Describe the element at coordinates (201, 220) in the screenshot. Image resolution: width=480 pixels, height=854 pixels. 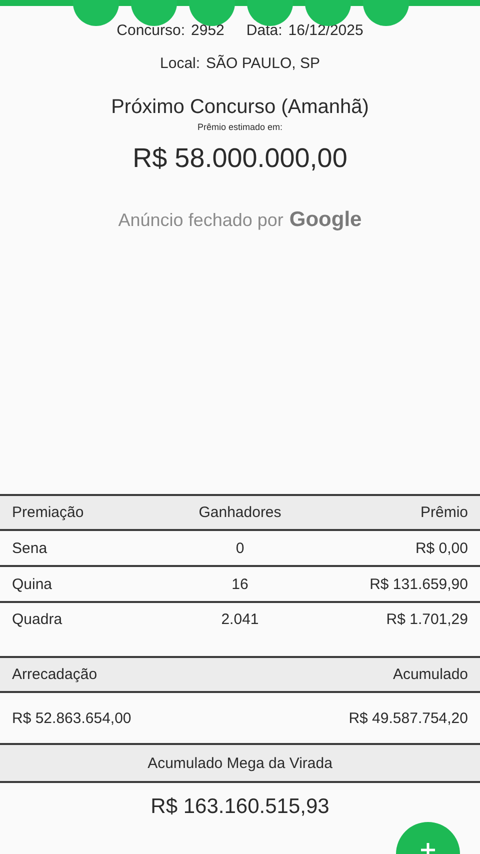
I see `ad-closed-text: Anúncio fechado por` at that location.